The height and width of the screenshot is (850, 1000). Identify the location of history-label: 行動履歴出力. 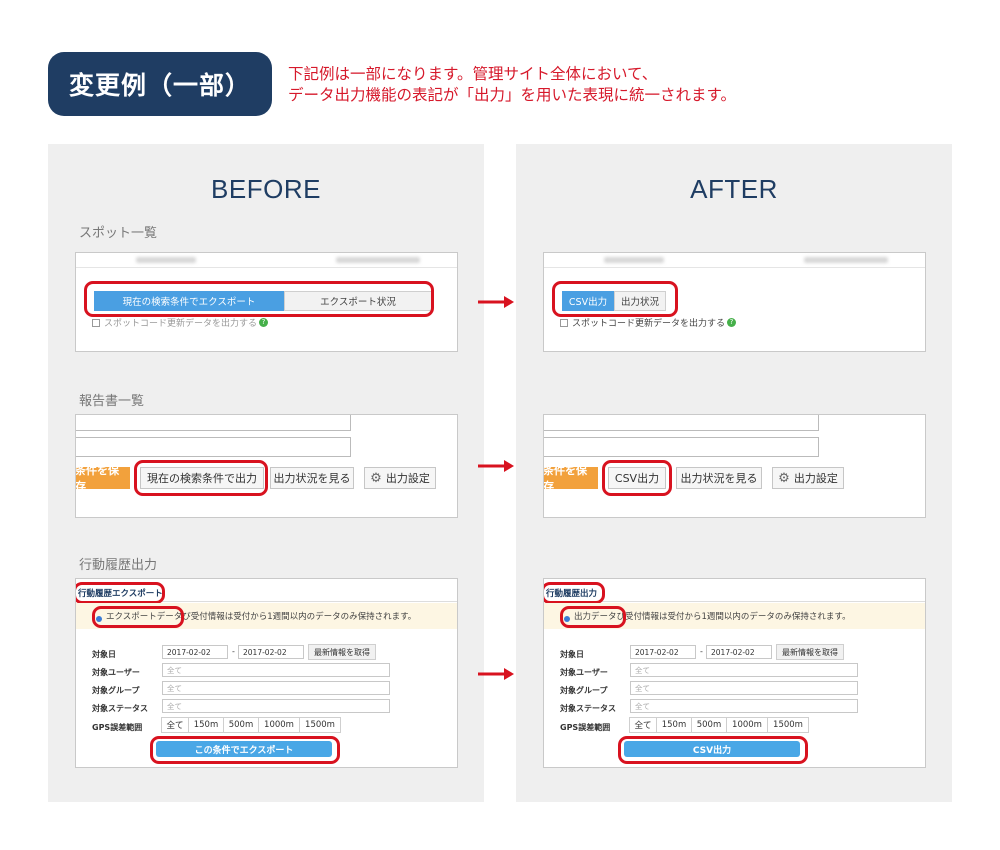
(118, 565).